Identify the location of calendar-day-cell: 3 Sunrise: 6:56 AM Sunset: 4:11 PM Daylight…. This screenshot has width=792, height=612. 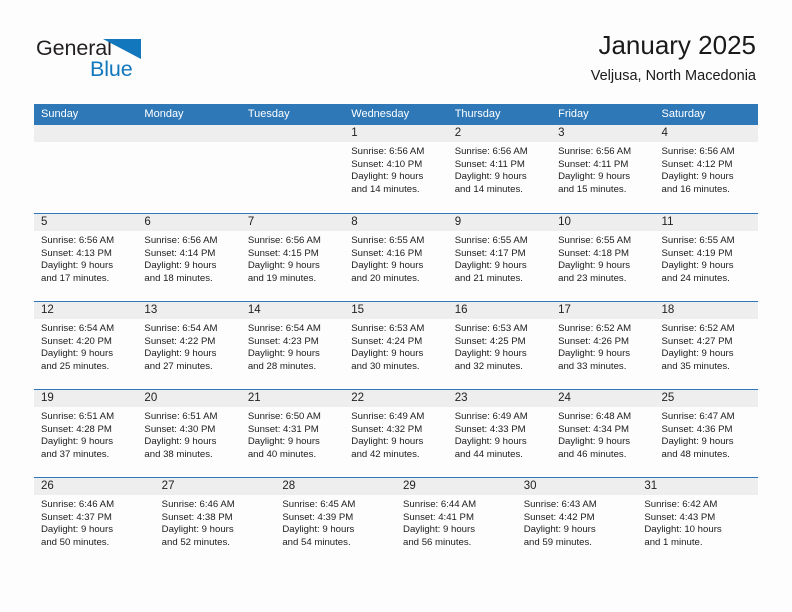
(603, 169).